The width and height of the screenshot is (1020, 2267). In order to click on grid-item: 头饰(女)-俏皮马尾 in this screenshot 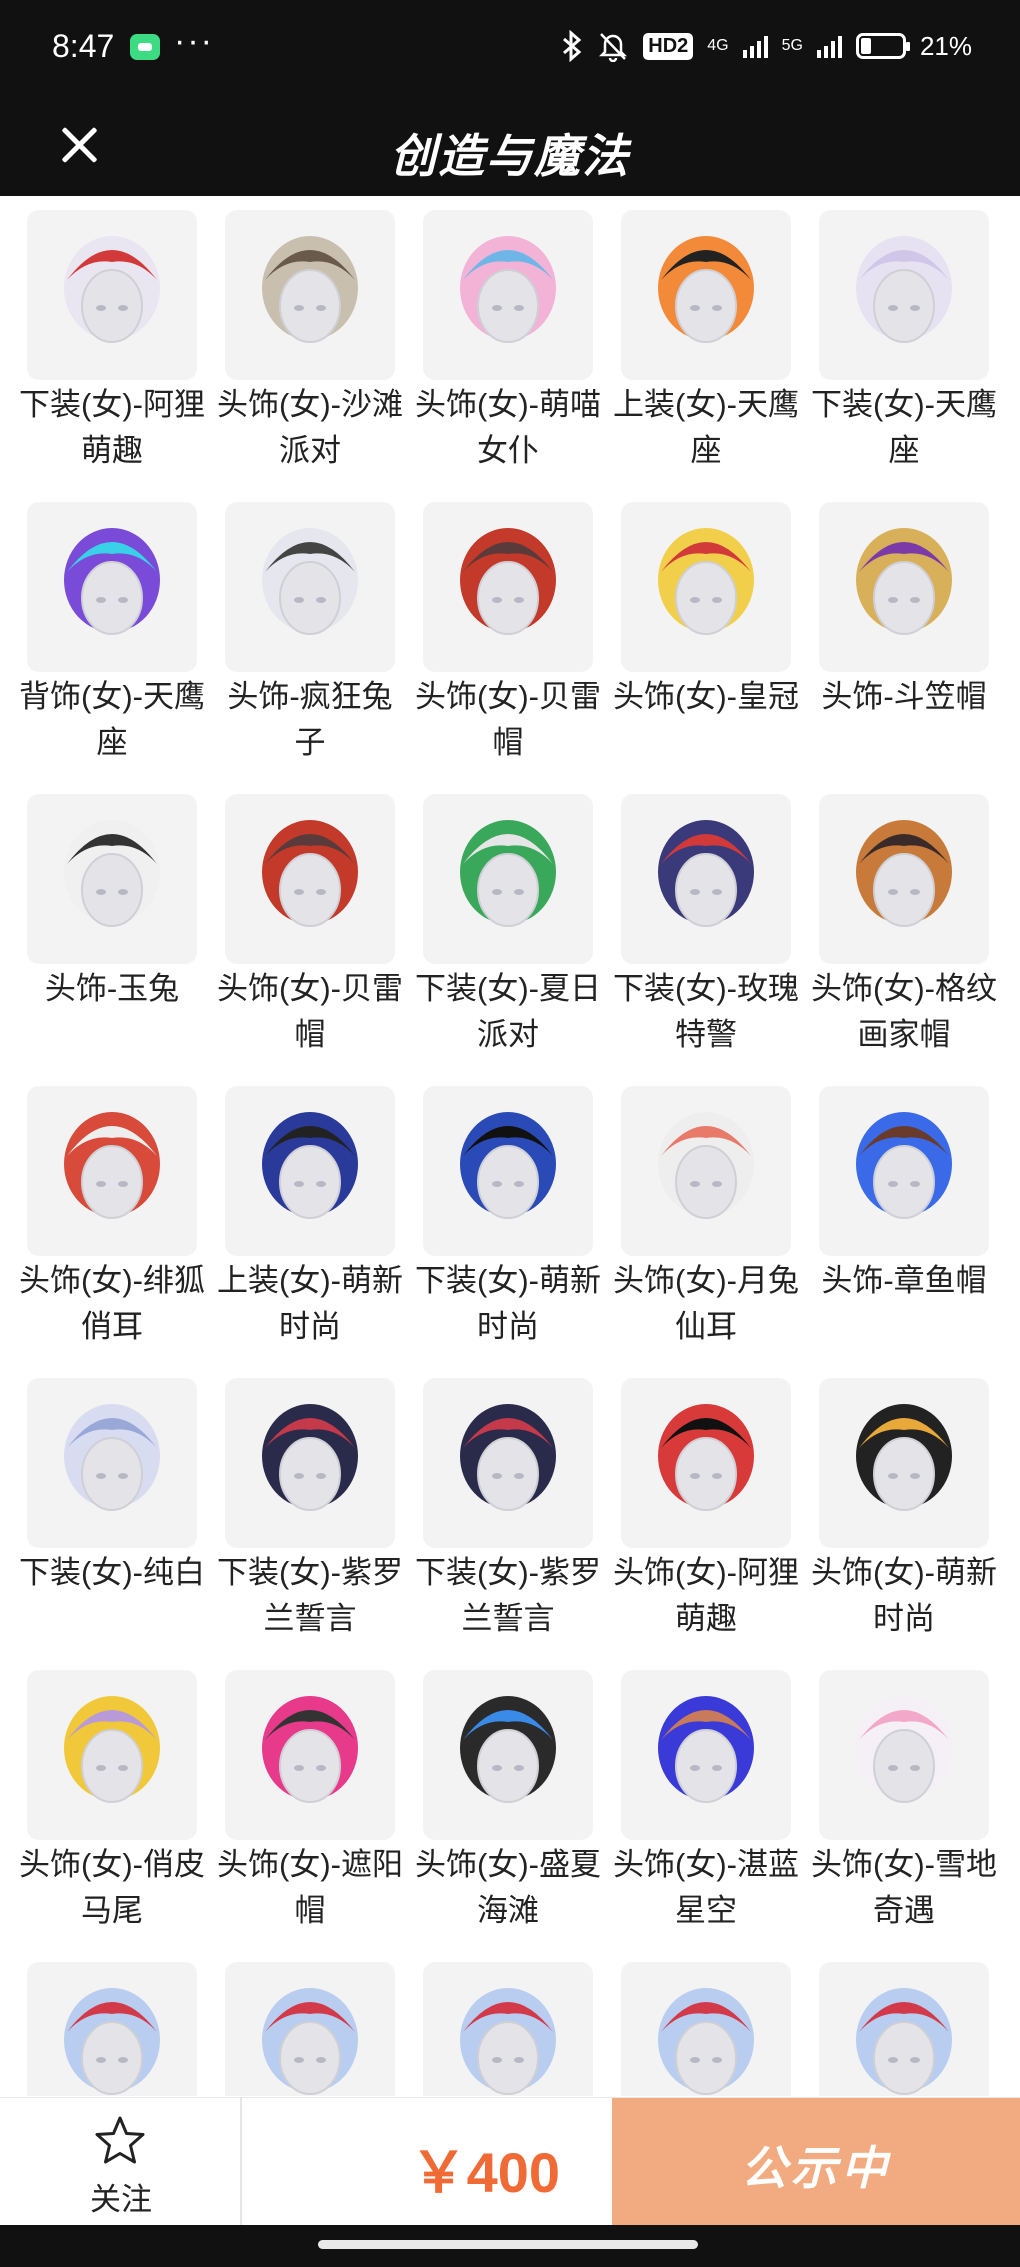, I will do `click(112, 1802)`.